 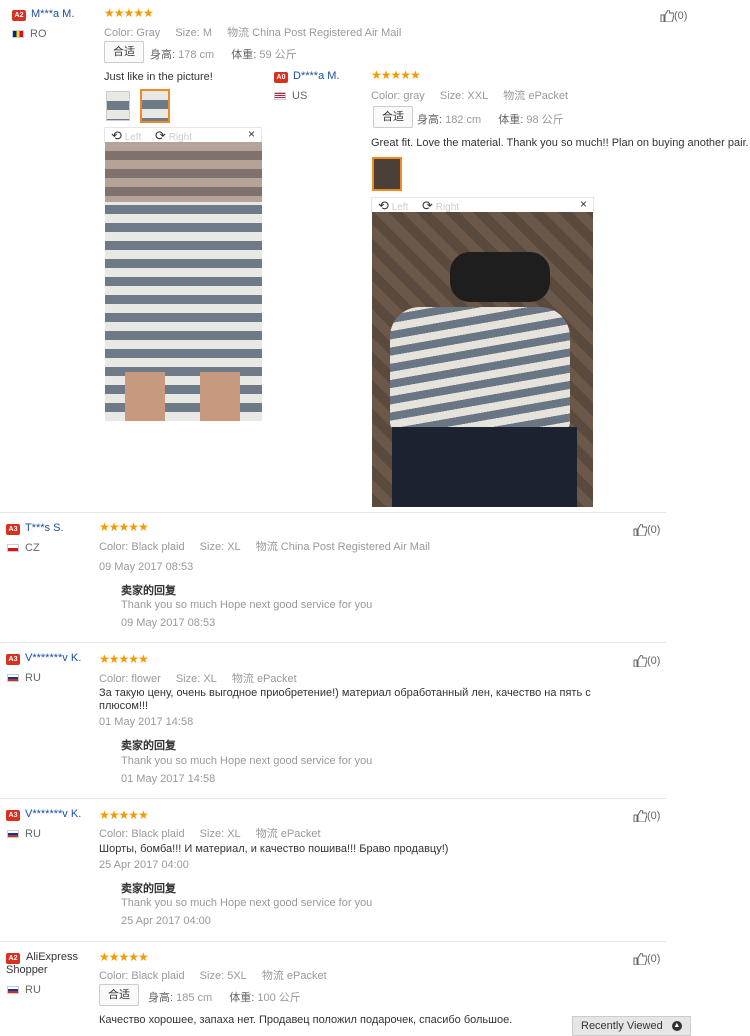 I want to click on country-label: CZ, so click(x=32, y=548).